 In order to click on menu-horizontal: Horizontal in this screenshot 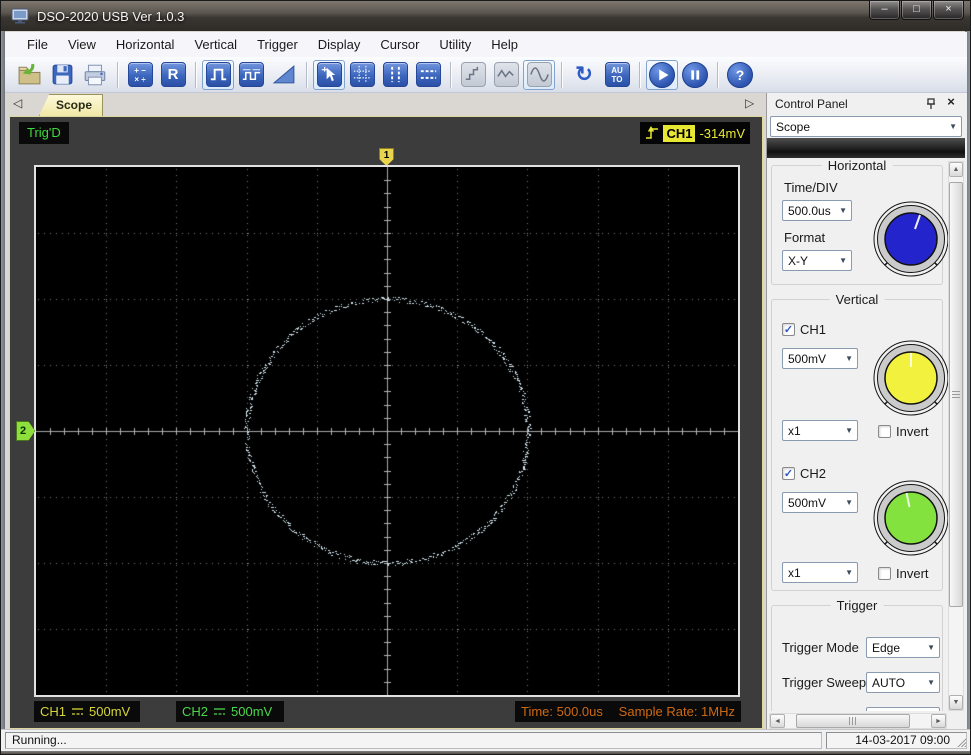, I will do `click(145, 44)`.